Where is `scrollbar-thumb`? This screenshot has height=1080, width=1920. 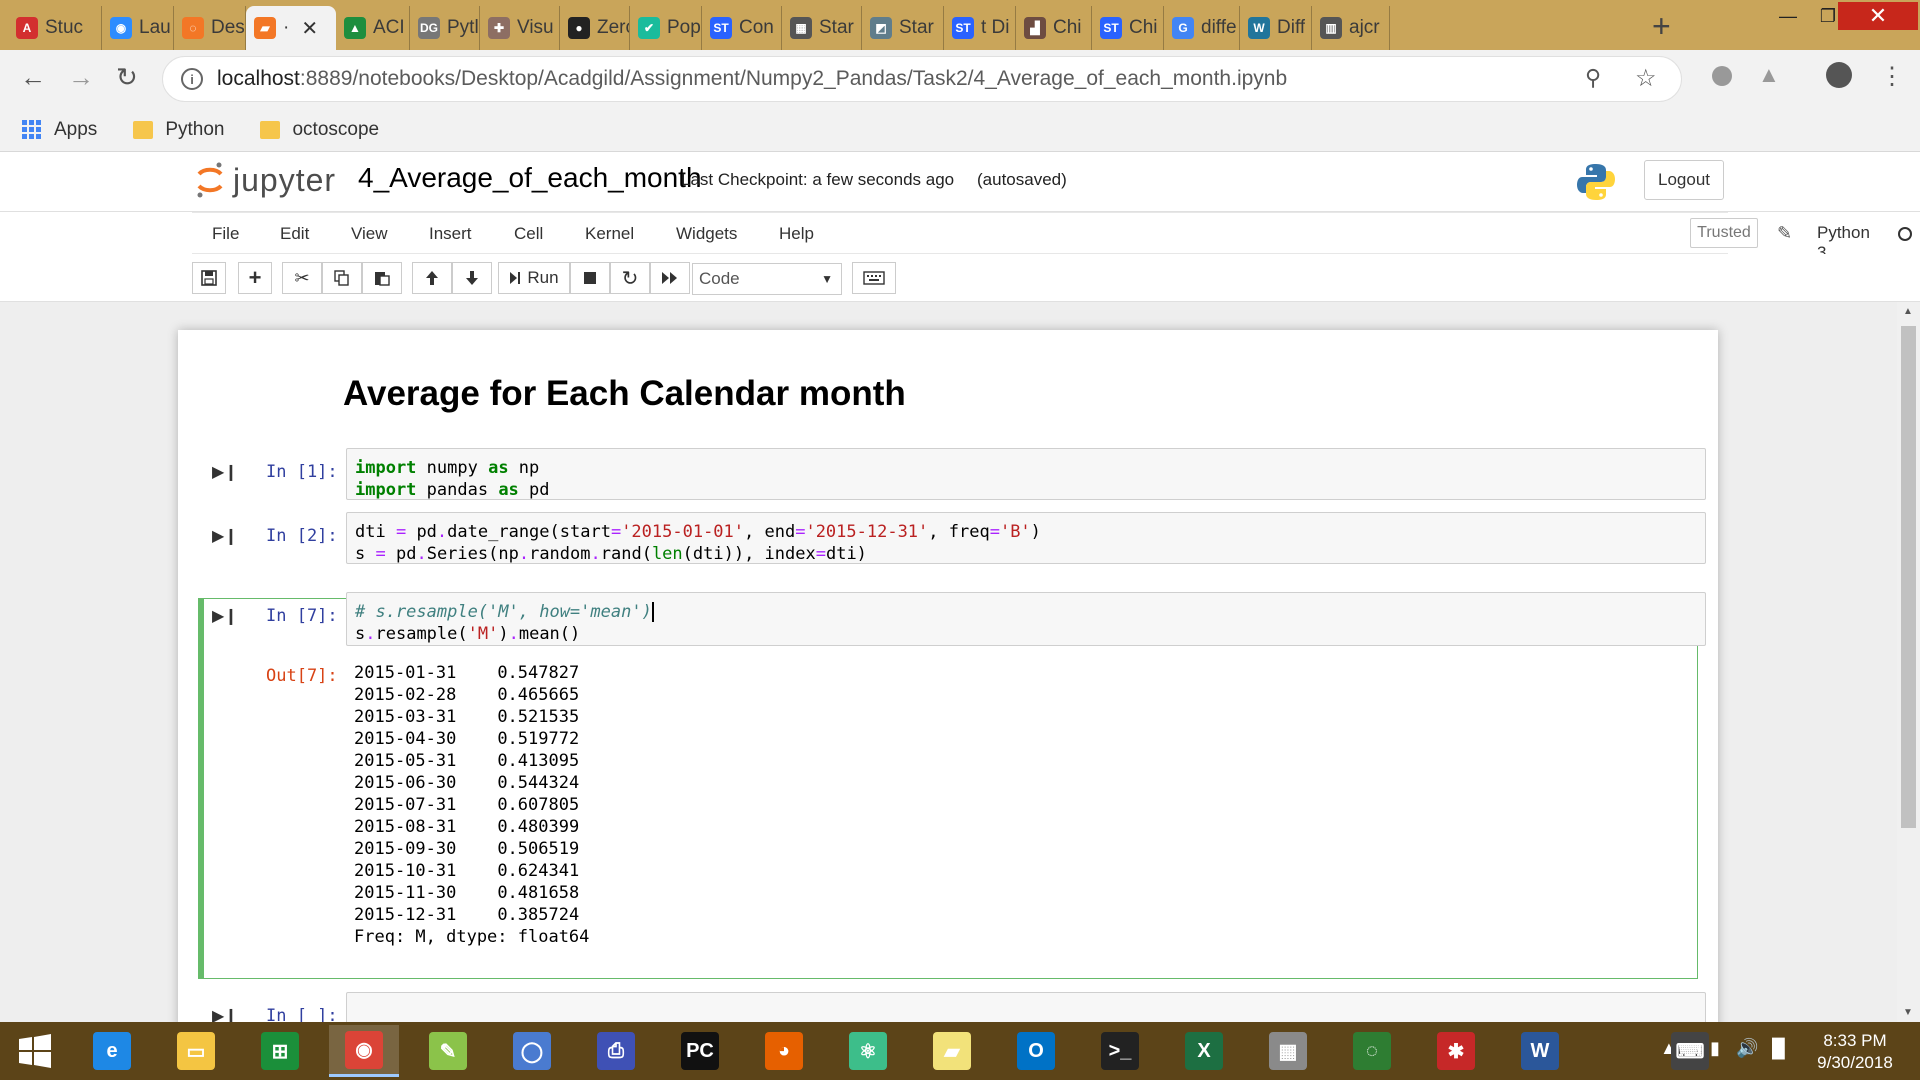 scrollbar-thumb is located at coordinates (1908, 577).